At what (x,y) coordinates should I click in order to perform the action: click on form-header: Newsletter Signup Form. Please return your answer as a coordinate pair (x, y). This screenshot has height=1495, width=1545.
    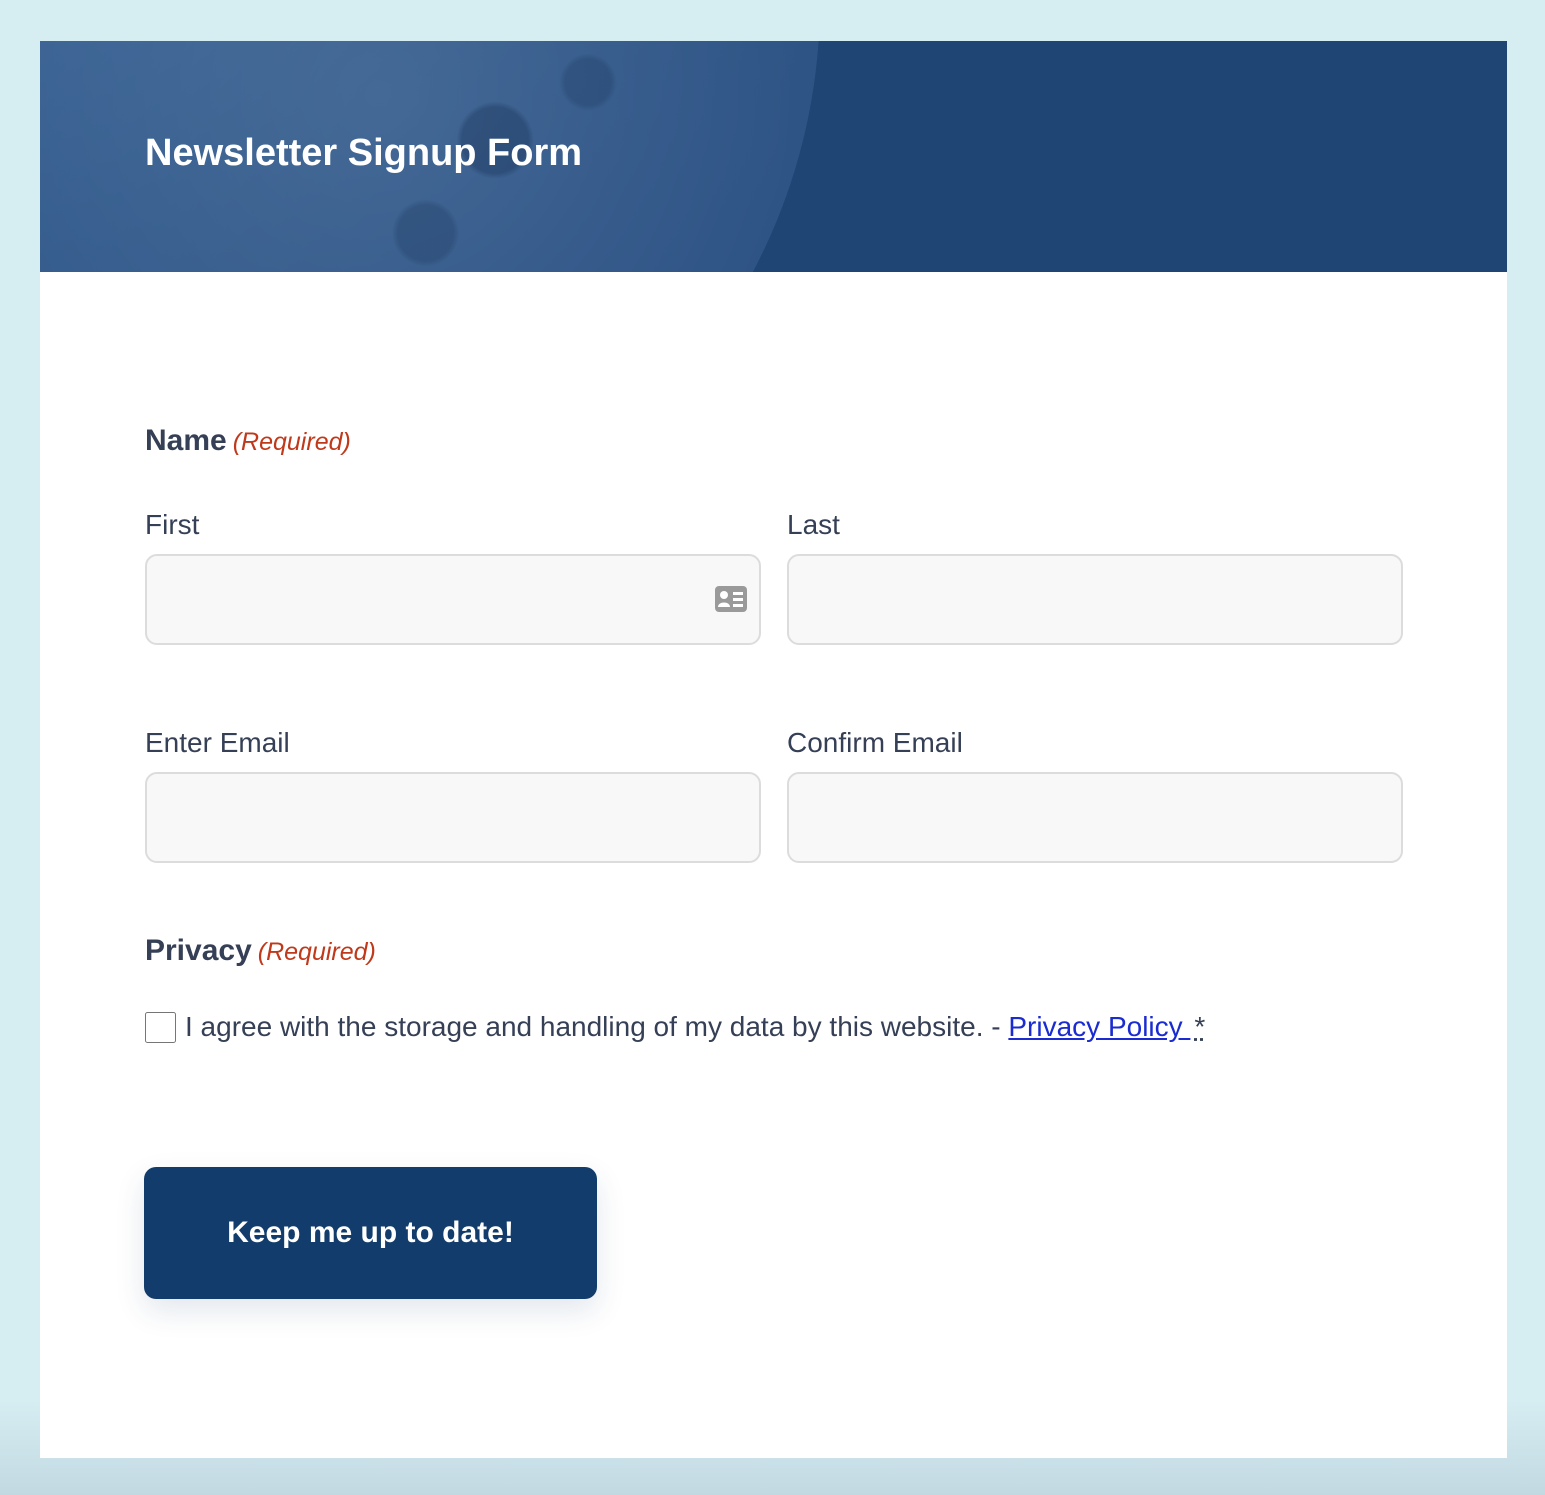
    Looking at the image, I should click on (773, 156).